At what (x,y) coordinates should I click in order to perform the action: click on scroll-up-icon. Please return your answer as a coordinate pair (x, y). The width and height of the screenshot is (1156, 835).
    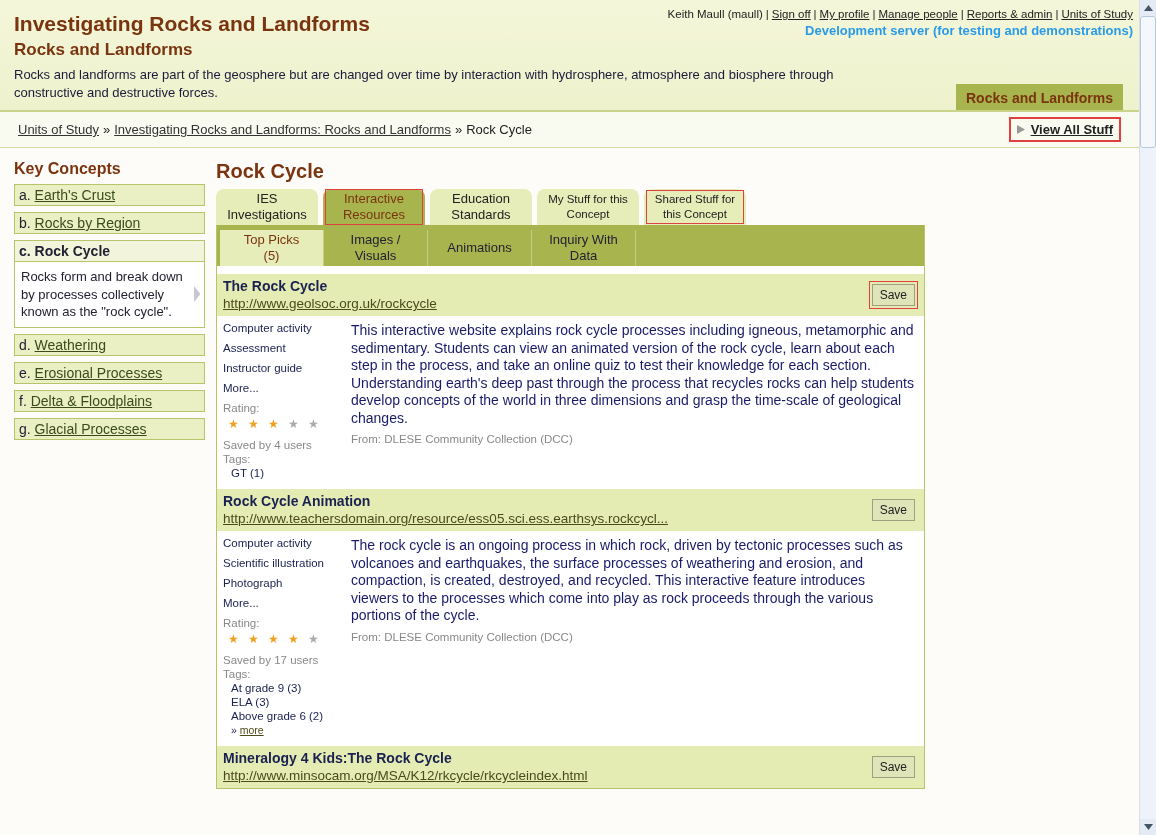
    Looking at the image, I should click on (1148, 8).